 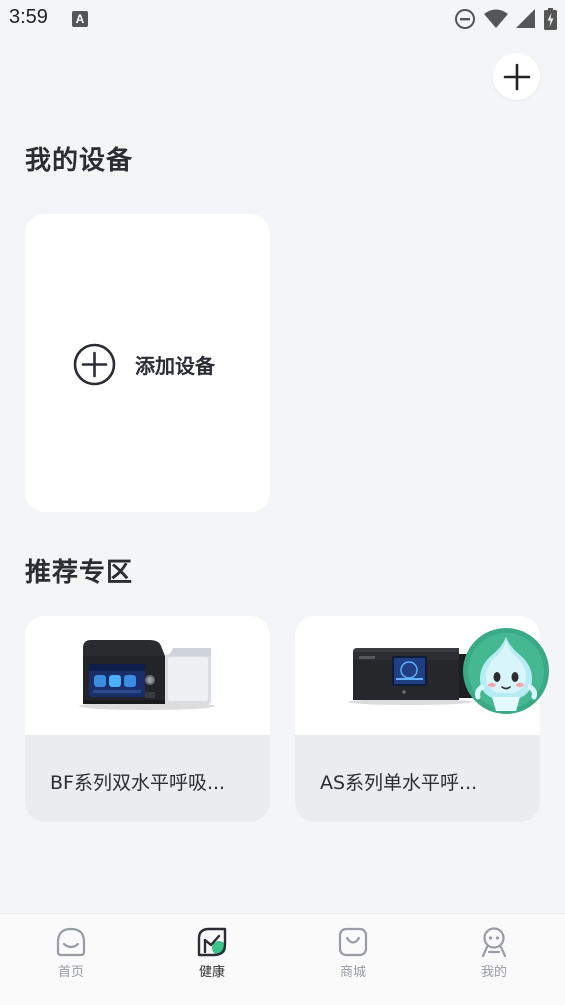 What do you see at coordinates (70, 972) in the screenshot?
I see `nav-label-home: 首页` at bounding box center [70, 972].